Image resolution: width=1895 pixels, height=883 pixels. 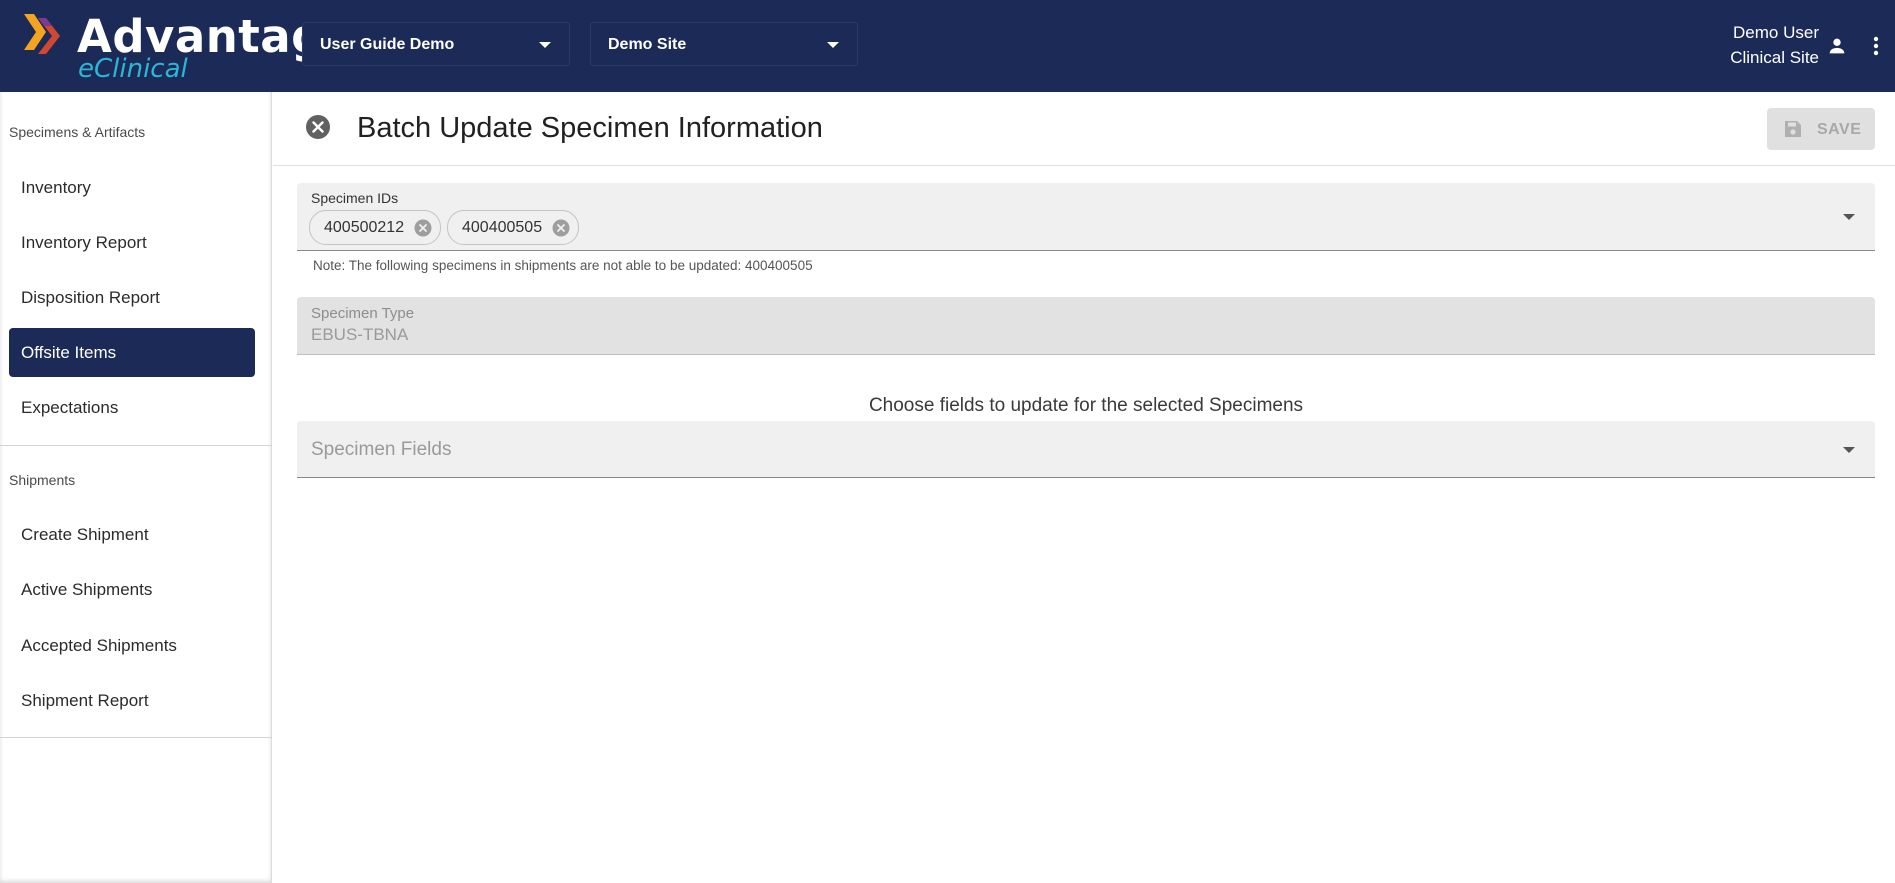 What do you see at coordinates (42, 34) in the screenshot?
I see `chevron-logo-icon` at bounding box center [42, 34].